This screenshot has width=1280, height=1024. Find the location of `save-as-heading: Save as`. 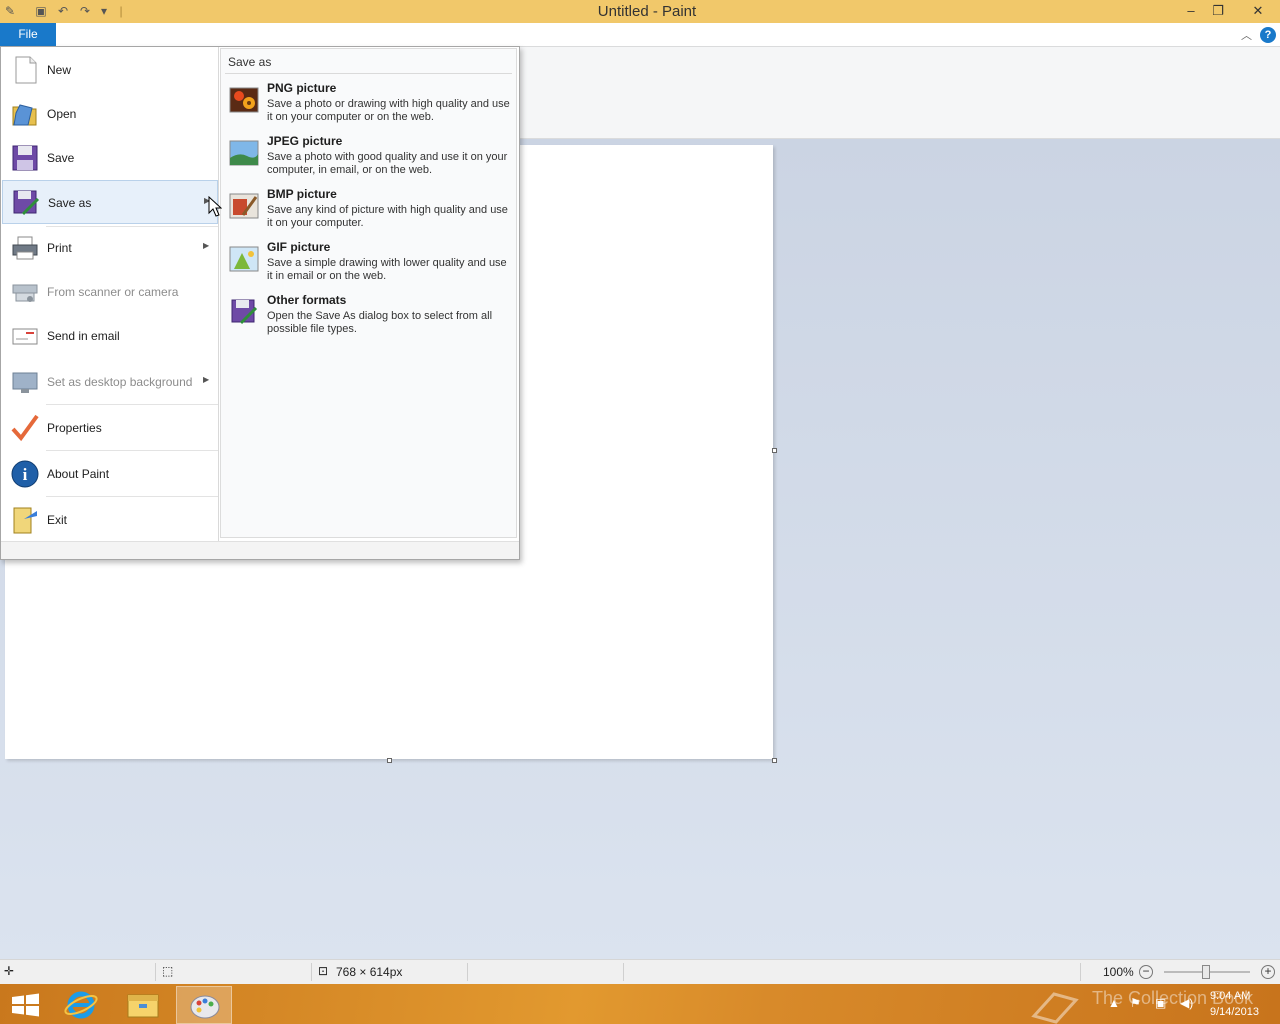

save-as-heading: Save as is located at coordinates (250, 62).